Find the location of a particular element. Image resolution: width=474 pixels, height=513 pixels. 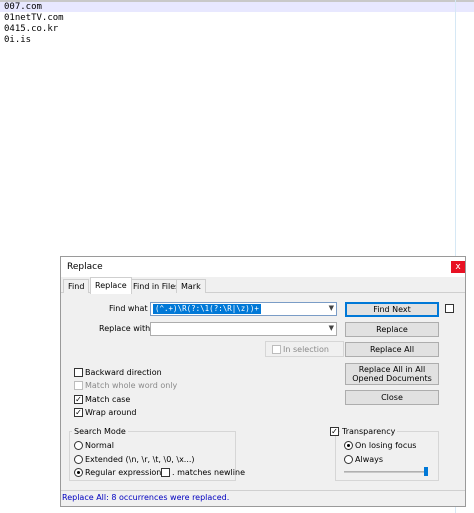

wrap-around-checkbox: ✓ is located at coordinates (78, 412).